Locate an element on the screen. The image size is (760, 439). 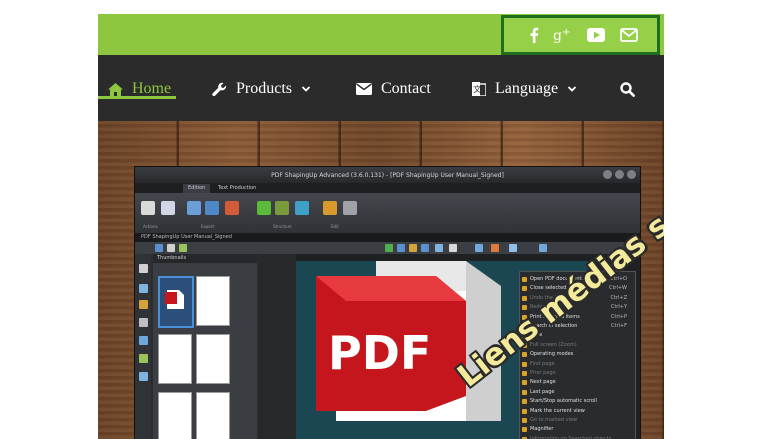
google-plus-icon: g + is located at coordinates (561, 35).